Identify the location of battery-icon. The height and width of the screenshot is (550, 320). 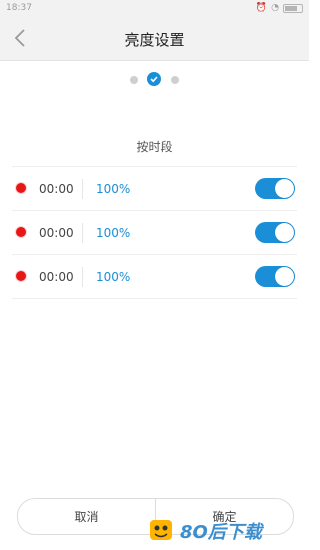
(293, 8).